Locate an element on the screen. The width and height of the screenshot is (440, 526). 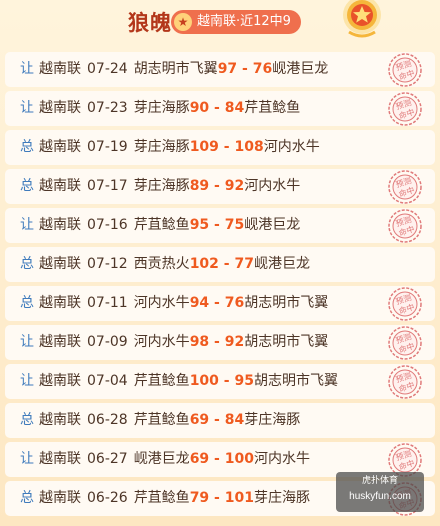
match-summary: 越南联 07-16 芹苴鲶鱼95 - 75岘港巨龙 is located at coordinates (169, 225).